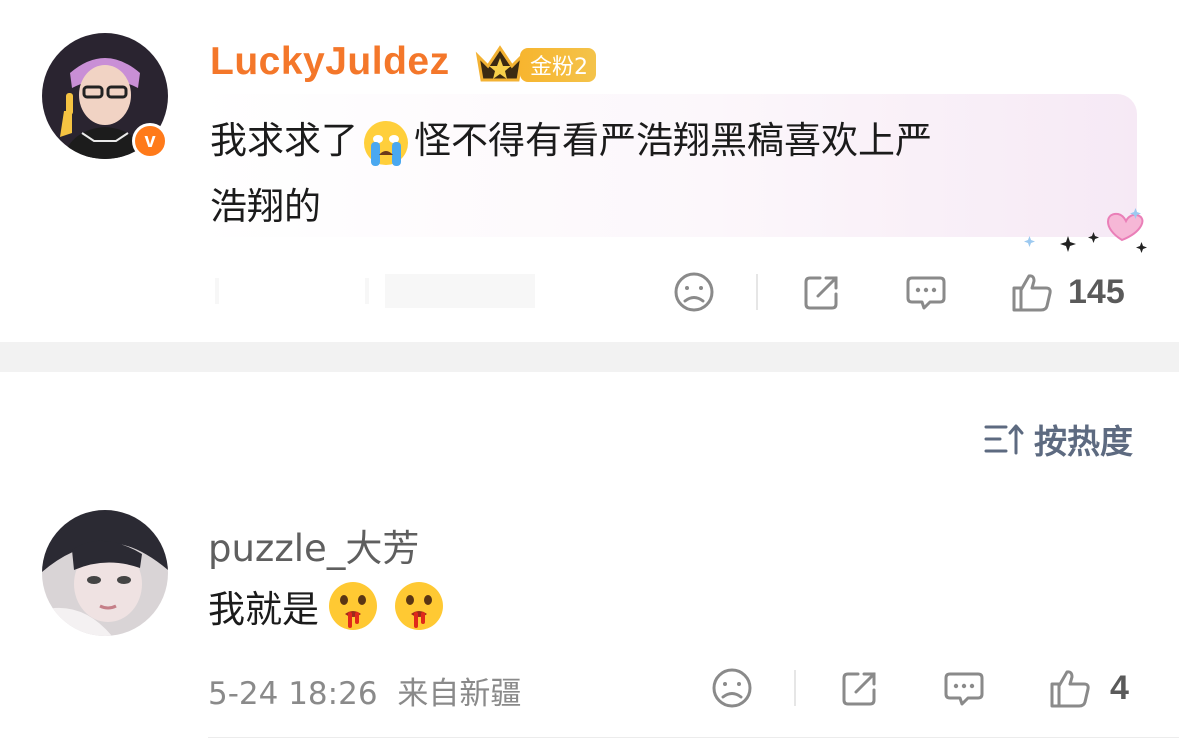 Image resolution: width=1179 pixels, height=738 pixels. I want to click on sort-toggle: 按热度, so click(1058, 439).